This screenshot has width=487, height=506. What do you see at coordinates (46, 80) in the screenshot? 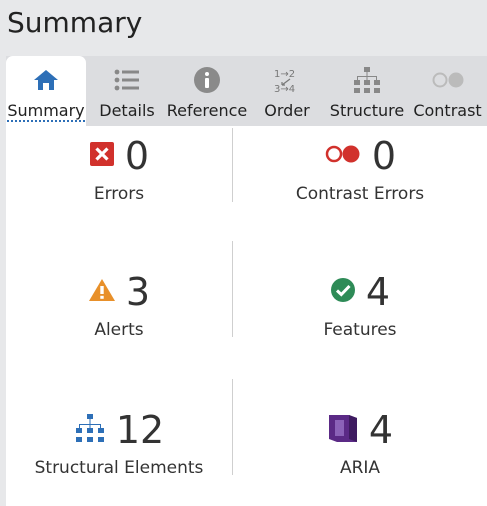
I see `home-icon` at bounding box center [46, 80].